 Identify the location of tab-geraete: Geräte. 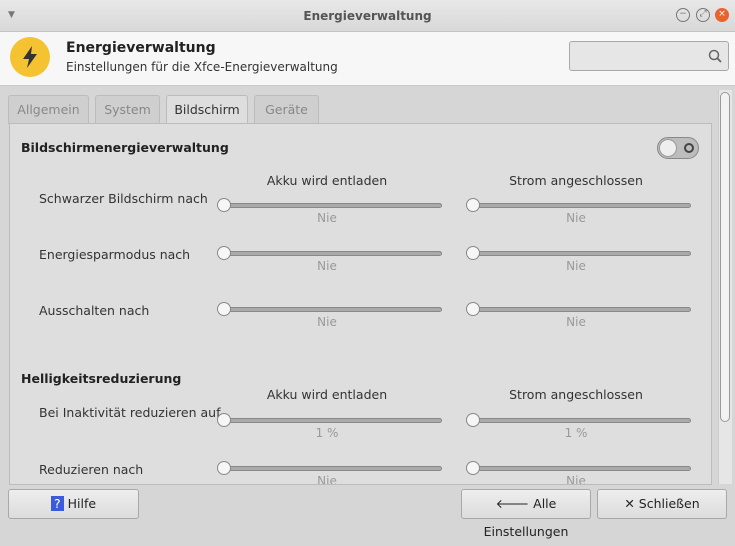
(286, 109).